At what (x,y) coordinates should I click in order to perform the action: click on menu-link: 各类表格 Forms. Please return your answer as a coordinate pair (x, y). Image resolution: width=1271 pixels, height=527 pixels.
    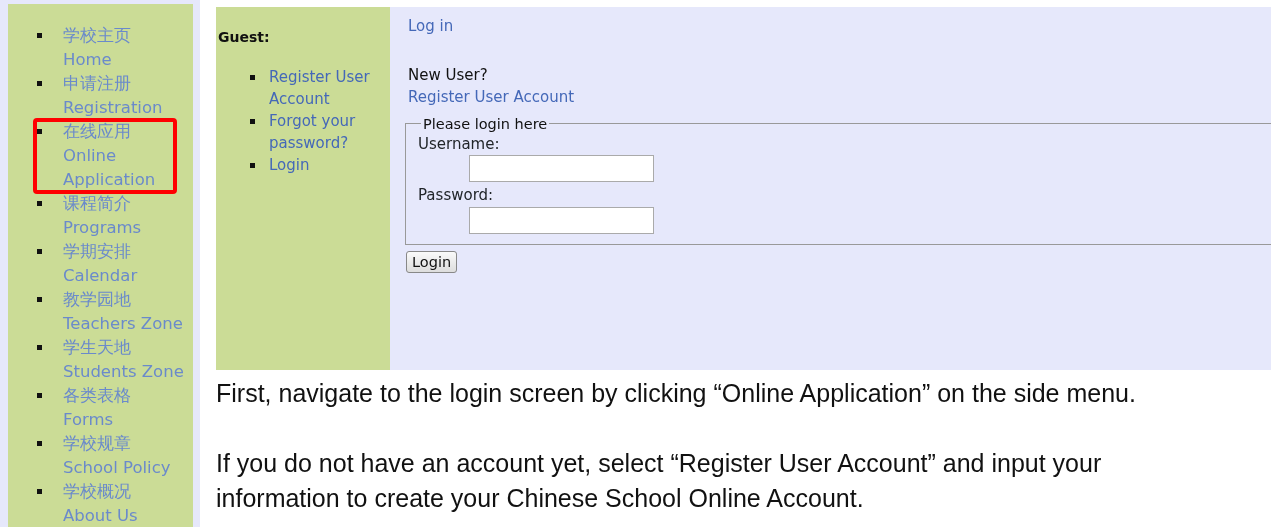
    Looking at the image, I should click on (97, 408).